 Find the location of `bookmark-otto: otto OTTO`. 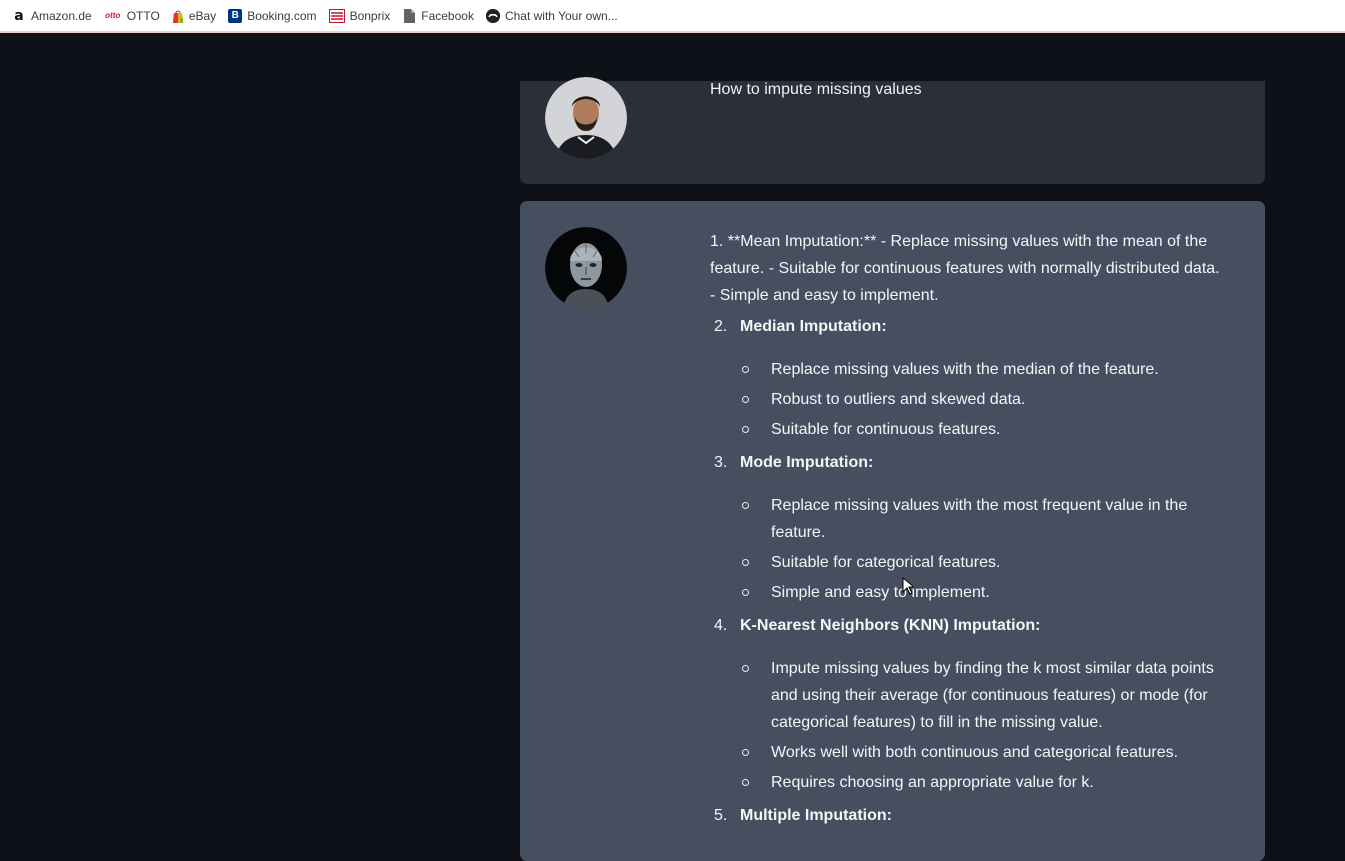

bookmark-otto: otto OTTO is located at coordinates (132, 16).